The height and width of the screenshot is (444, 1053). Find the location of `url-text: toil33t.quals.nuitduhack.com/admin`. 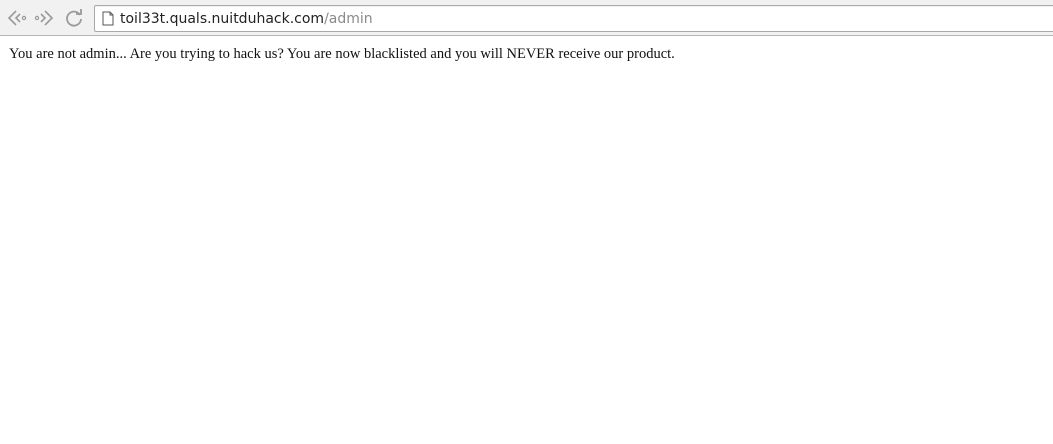

url-text: toil33t.quals.nuitduhack.com/admin is located at coordinates (246, 19).